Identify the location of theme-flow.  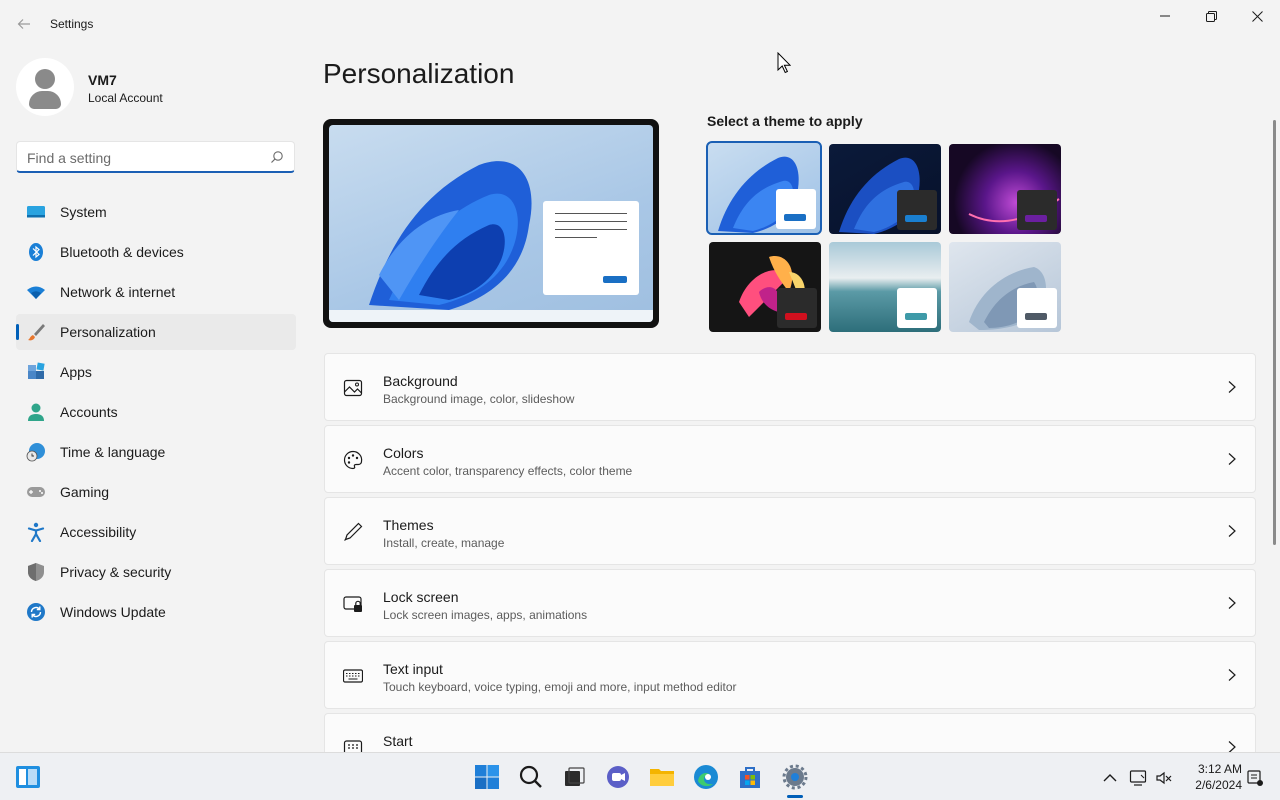
(1005, 287).